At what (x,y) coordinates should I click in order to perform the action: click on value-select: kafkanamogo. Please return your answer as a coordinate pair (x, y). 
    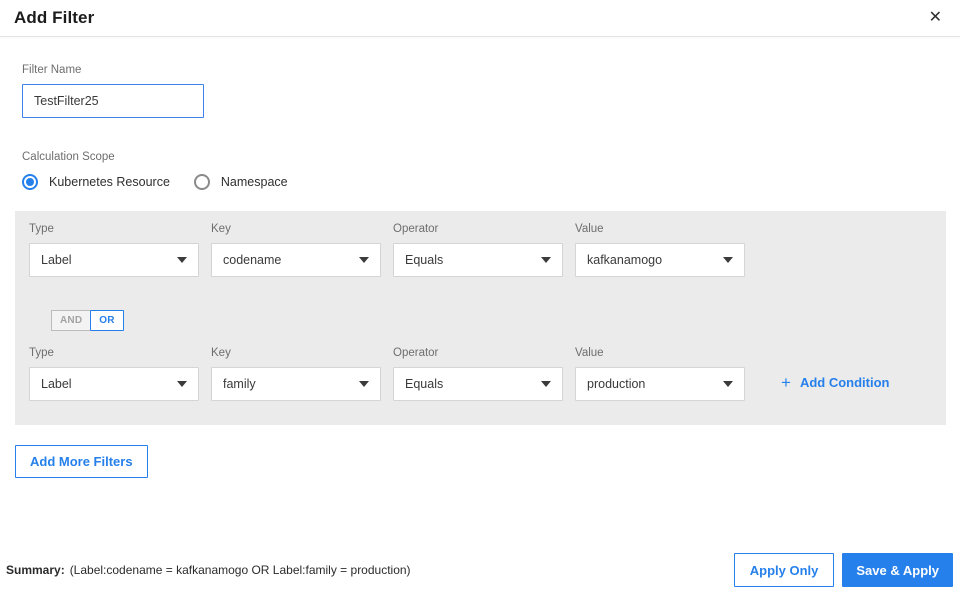
    Looking at the image, I should click on (660, 260).